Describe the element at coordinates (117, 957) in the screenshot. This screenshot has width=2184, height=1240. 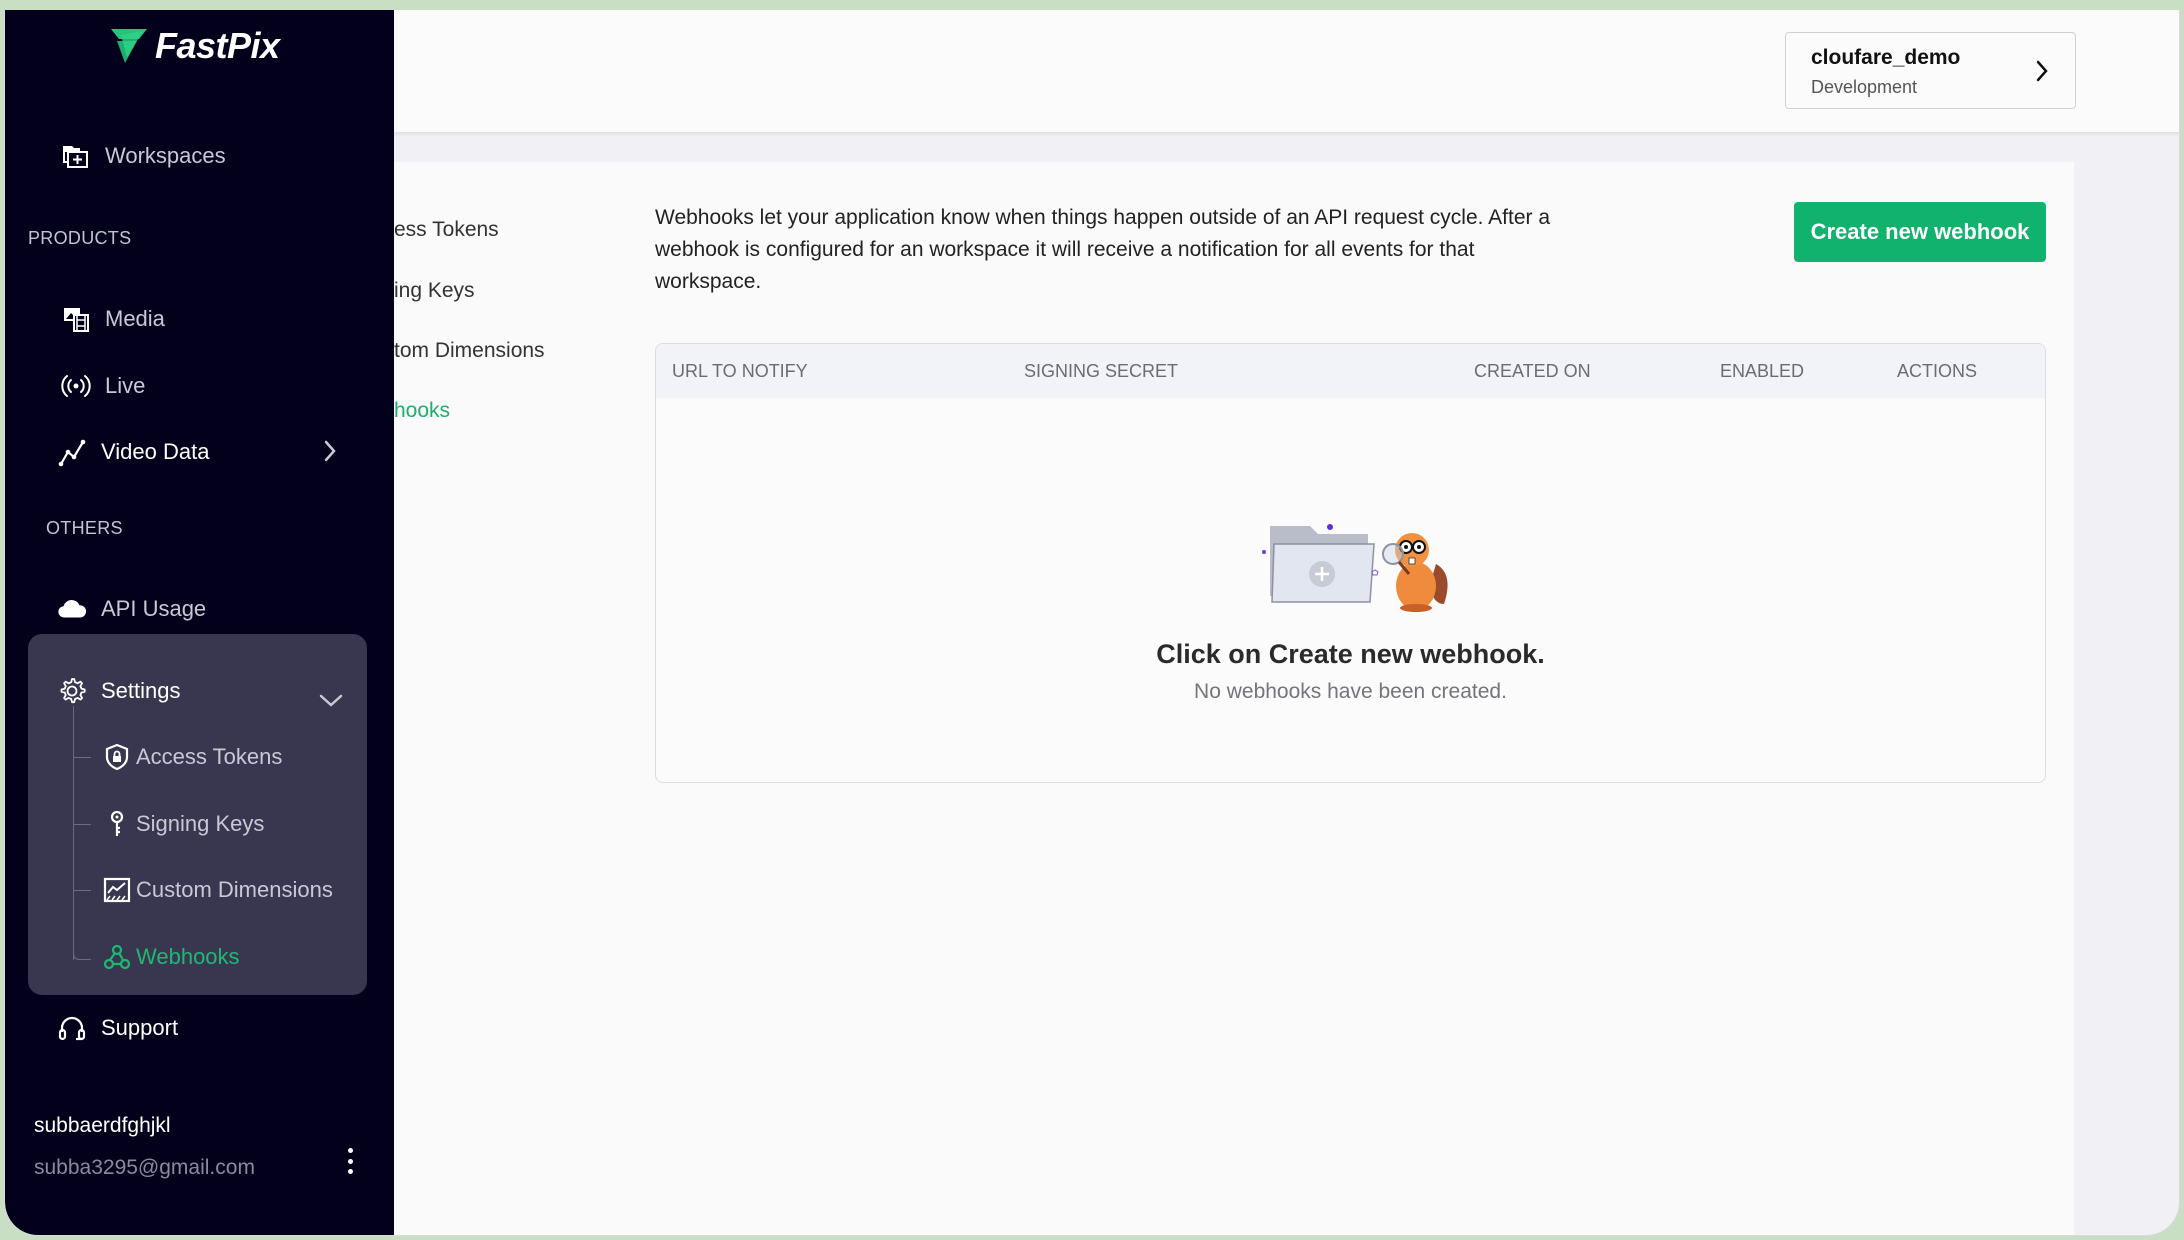
I see `webhook-icon` at that location.